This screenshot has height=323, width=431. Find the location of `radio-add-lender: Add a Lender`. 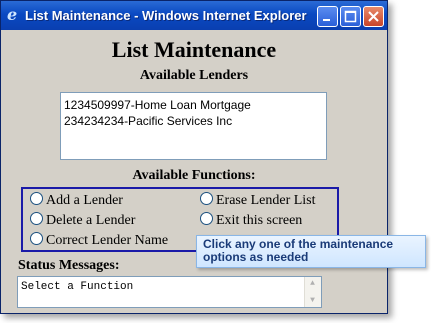

radio-add-lender: Add a Lender is located at coordinates (76, 200).